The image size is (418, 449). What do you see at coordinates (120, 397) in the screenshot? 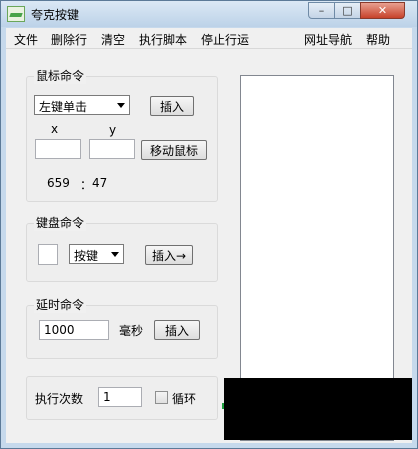
I see `exec-count-input: 1` at bounding box center [120, 397].